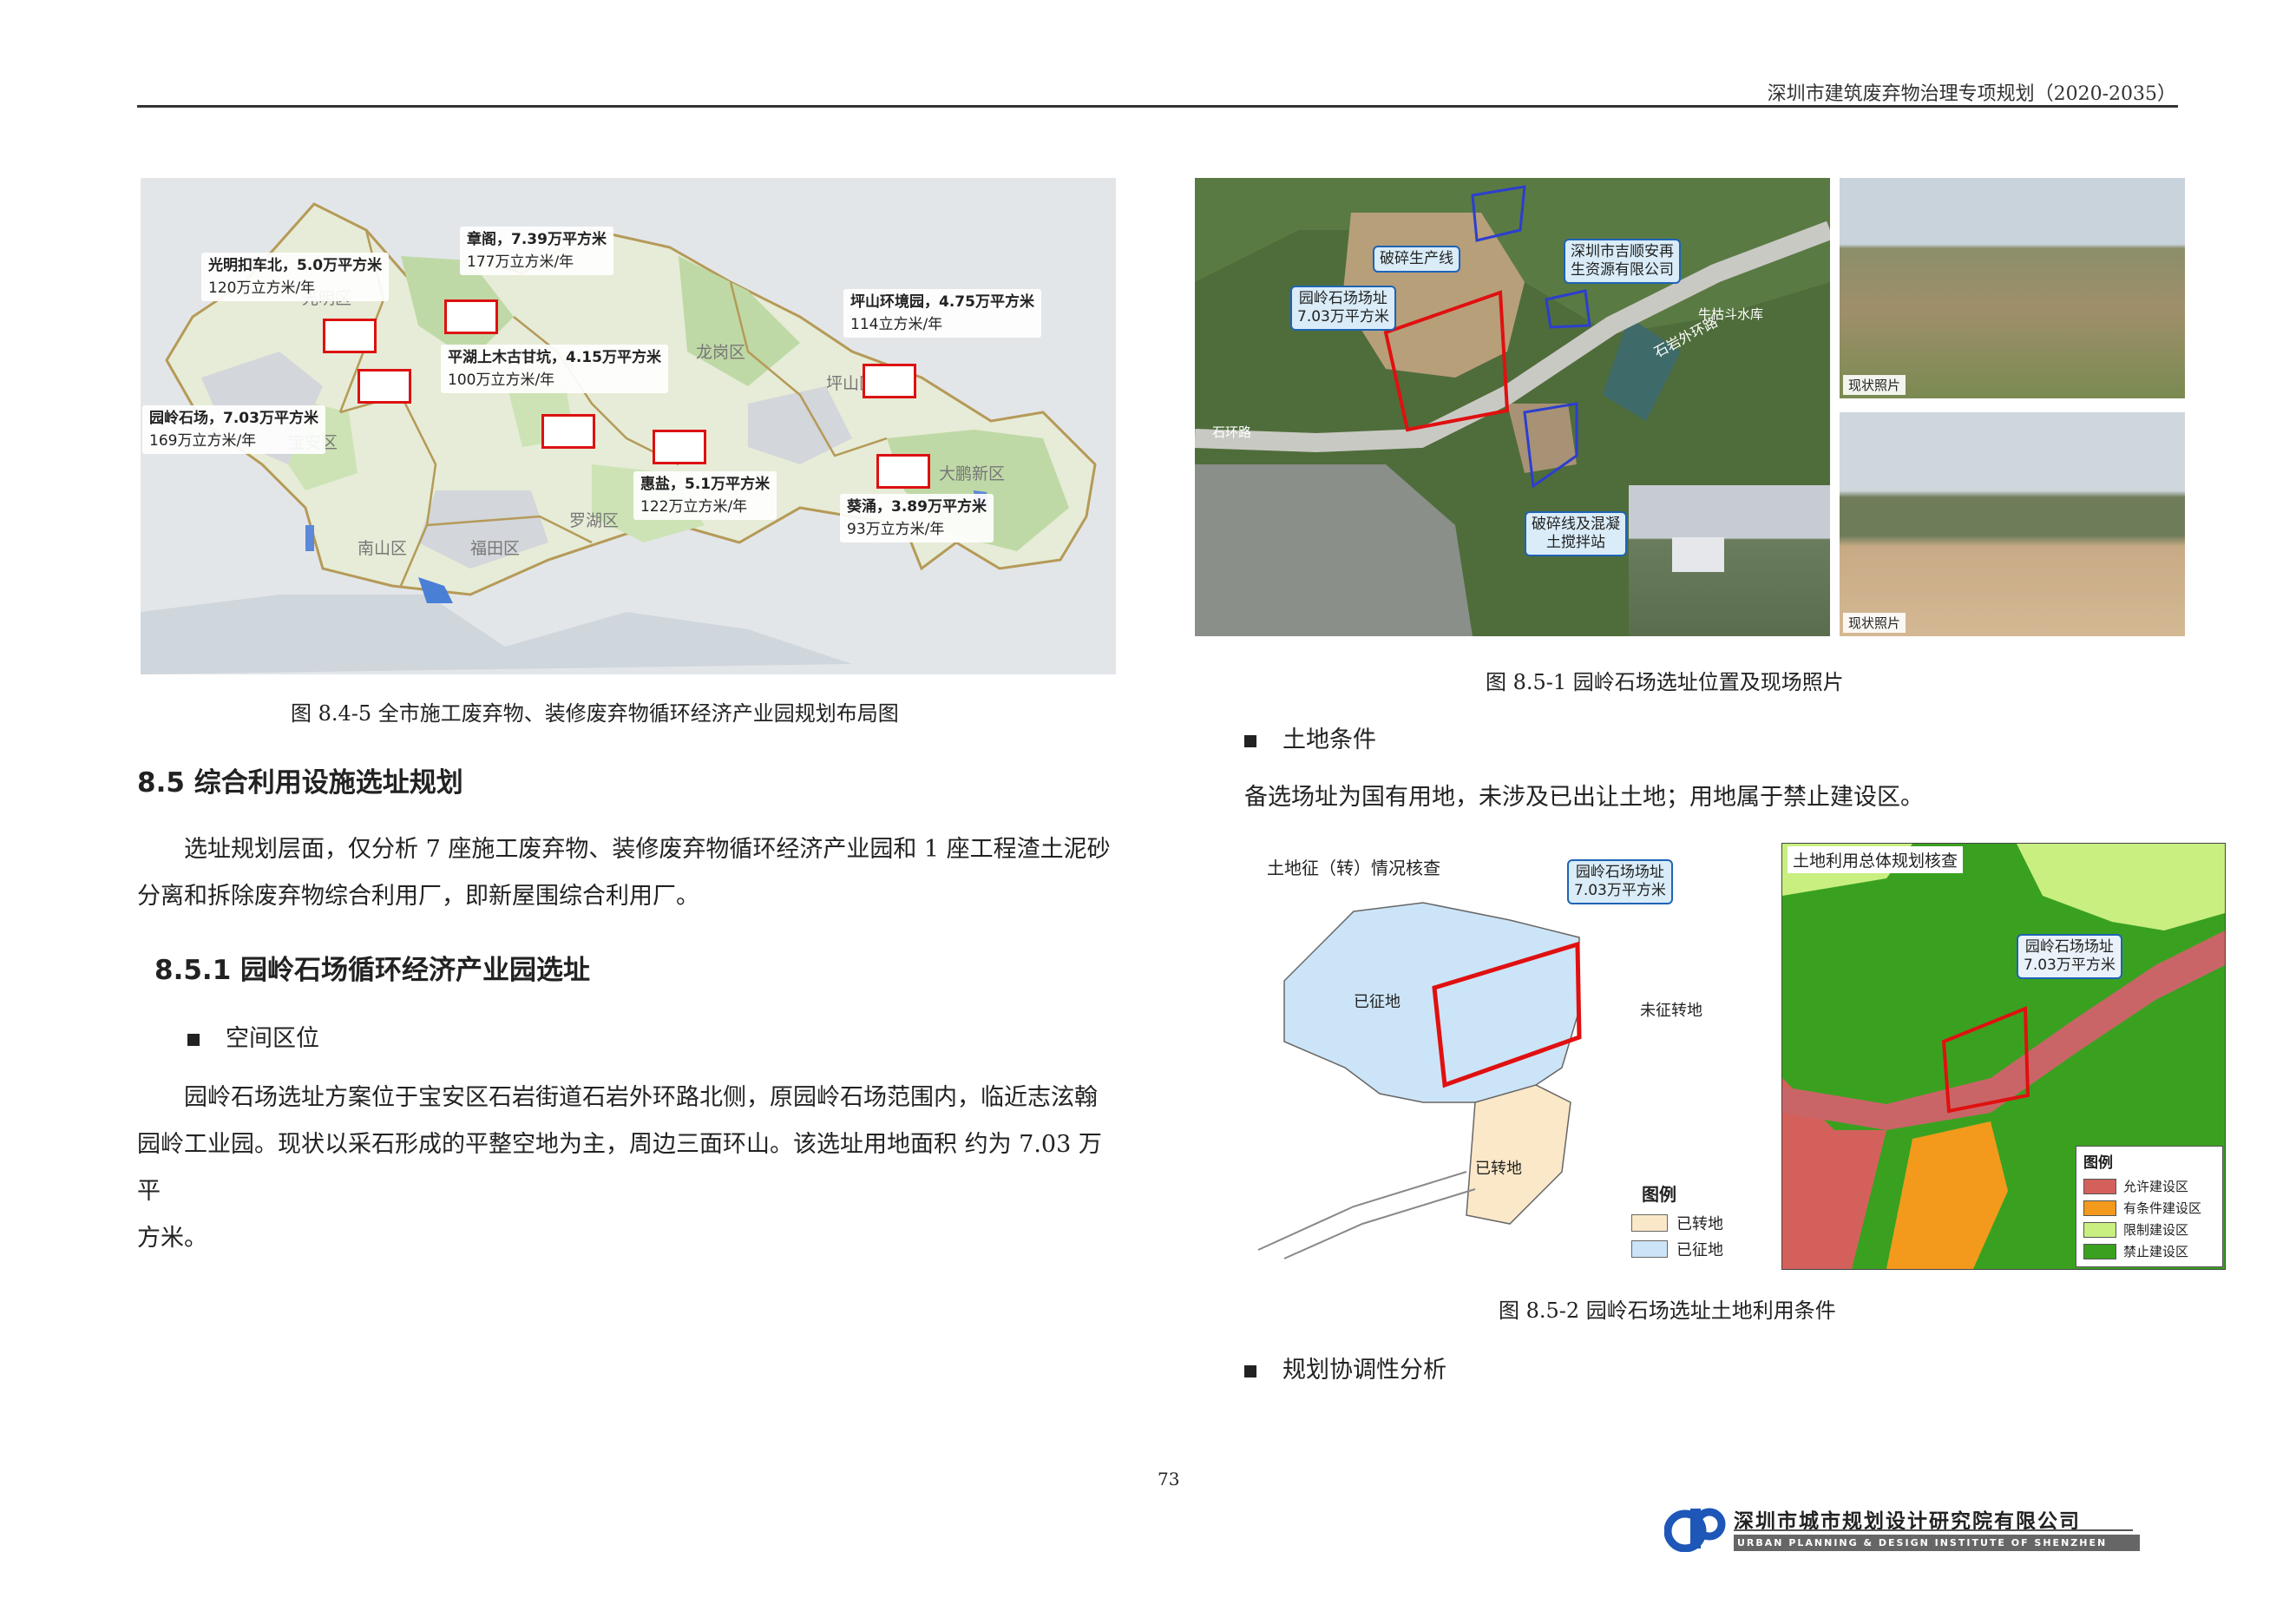 The height and width of the screenshot is (1624, 2296). I want to click on building-shape, so click(1698, 554).